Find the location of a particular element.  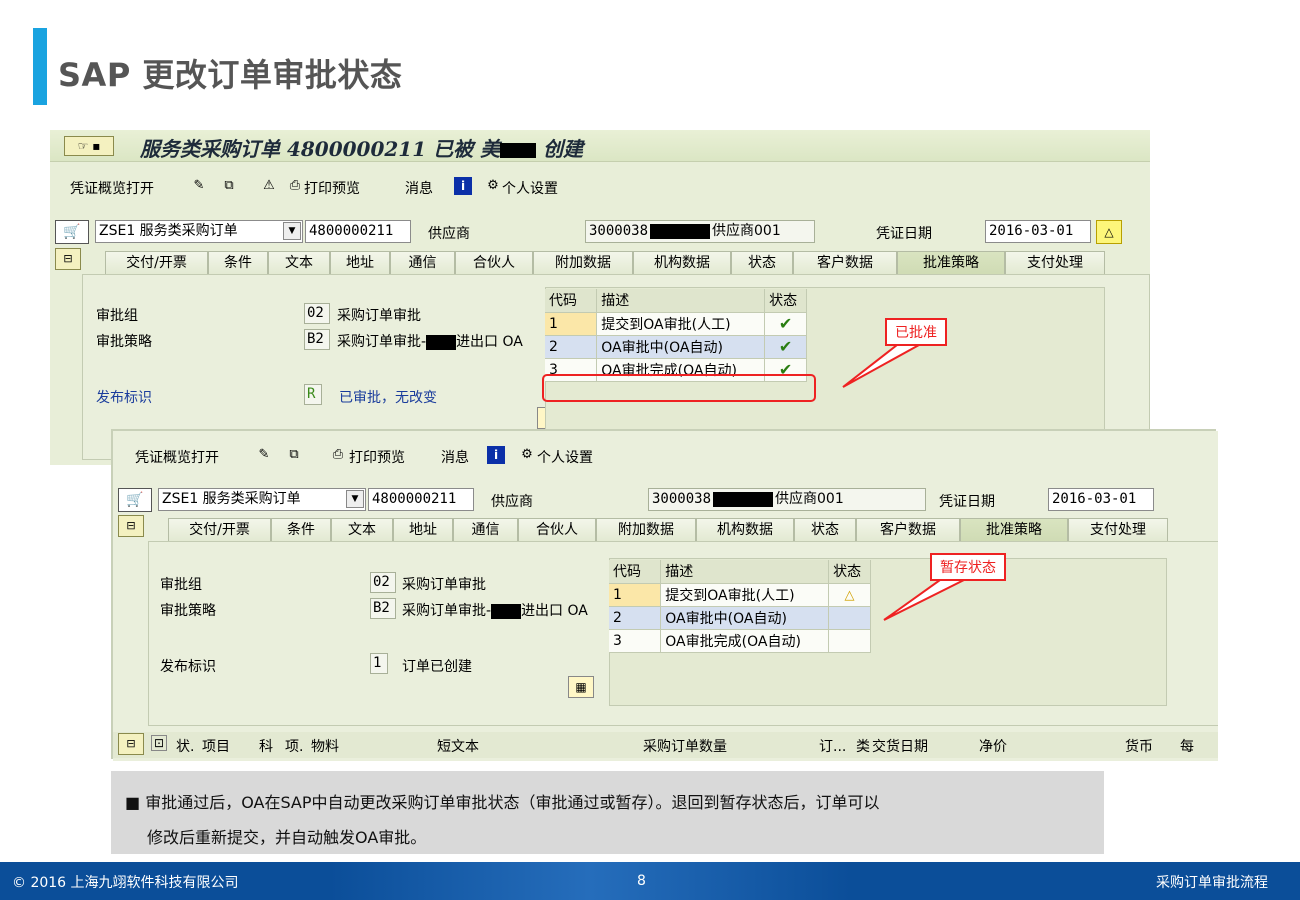

sap-toolbar: 凭证概览打开 ✎ ⧉ ⎙ 打印预览 消息 i ⚙ 个人设置 is located at coordinates (665, 456).